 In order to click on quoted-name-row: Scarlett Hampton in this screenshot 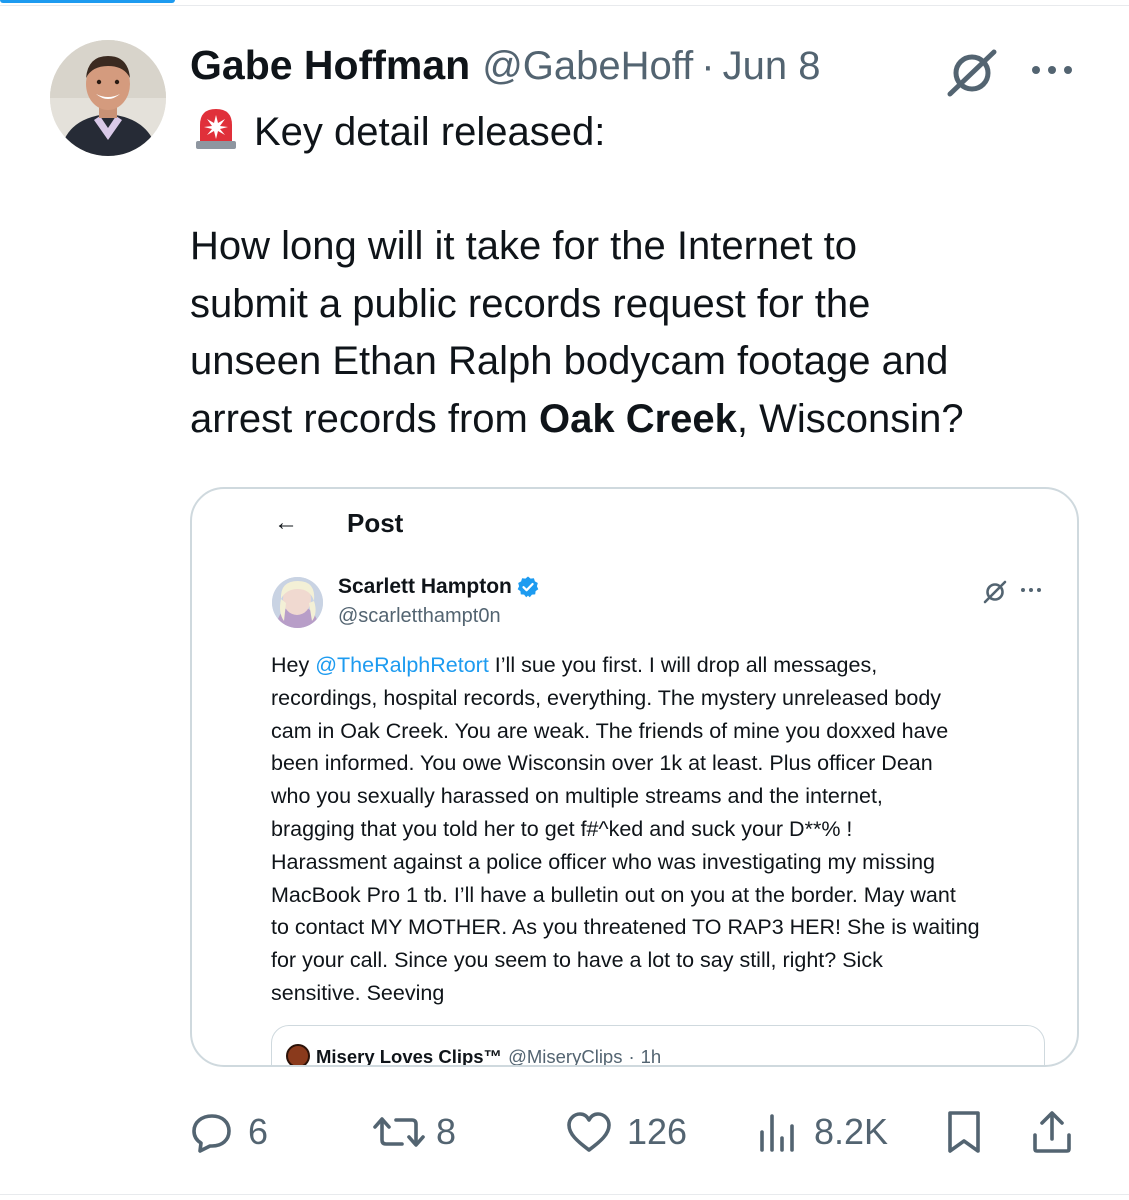, I will do `click(439, 587)`.